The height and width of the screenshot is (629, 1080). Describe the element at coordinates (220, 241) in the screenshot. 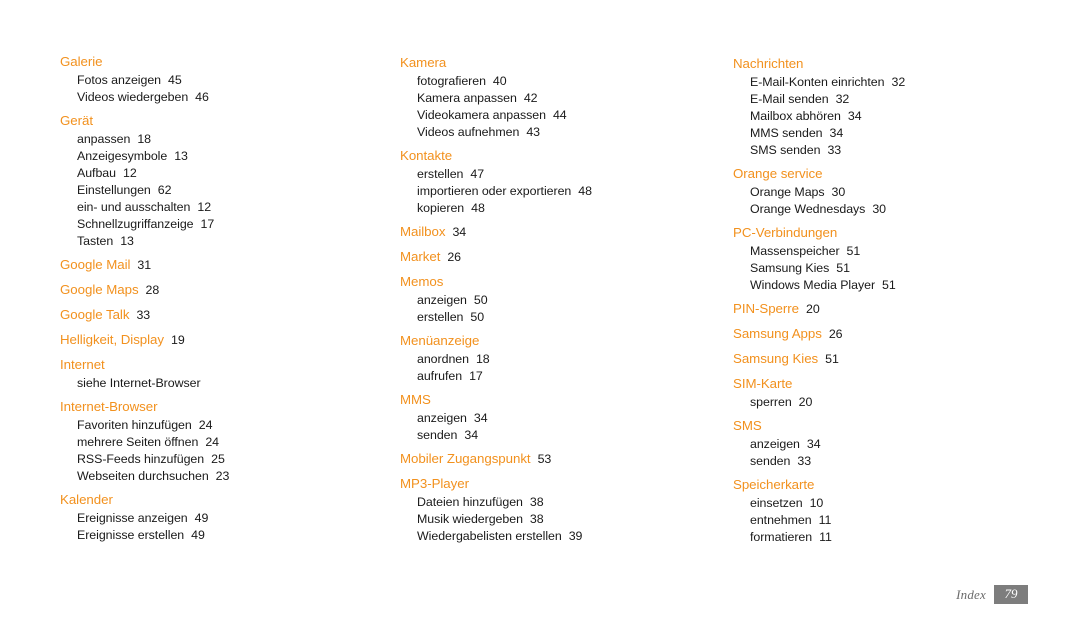

I see `index-entry: Tasten 13` at that location.